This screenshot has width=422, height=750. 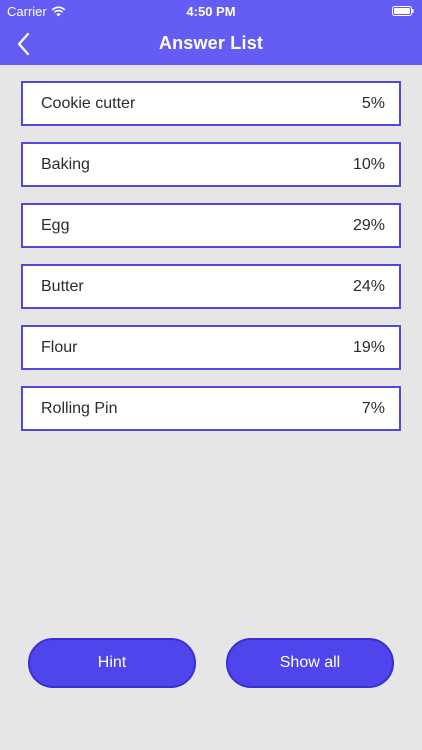 I want to click on nav-bar: Answer List, so click(x=211, y=43).